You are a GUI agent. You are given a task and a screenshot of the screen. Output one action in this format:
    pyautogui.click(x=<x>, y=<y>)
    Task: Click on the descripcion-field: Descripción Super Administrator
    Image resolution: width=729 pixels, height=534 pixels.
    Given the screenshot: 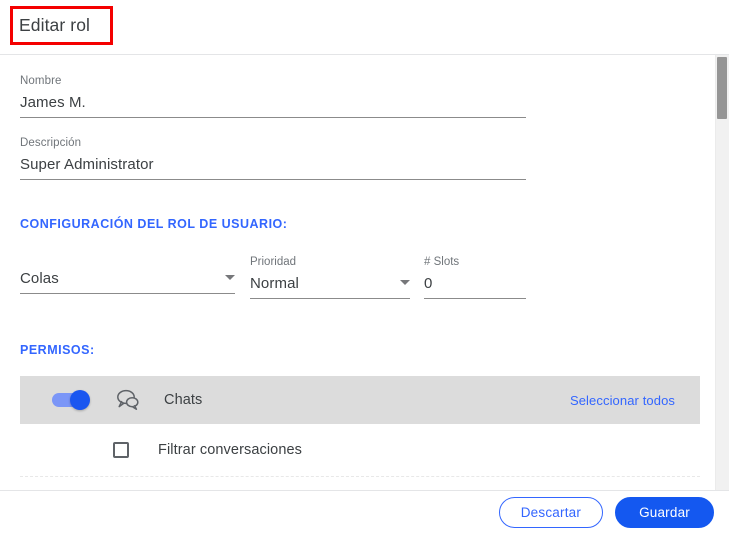 What is the action you would take?
    pyautogui.click(x=273, y=158)
    